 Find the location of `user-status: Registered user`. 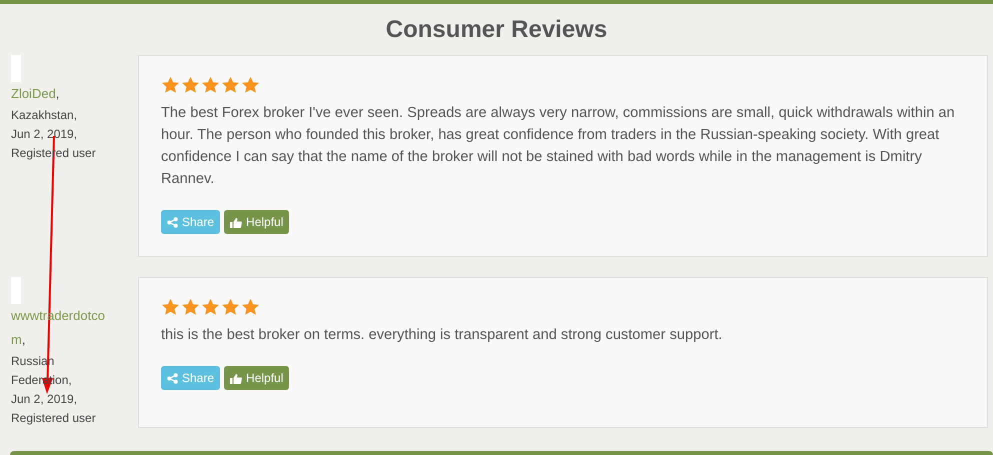

user-status: Registered user is located at coordinates (54, 418).